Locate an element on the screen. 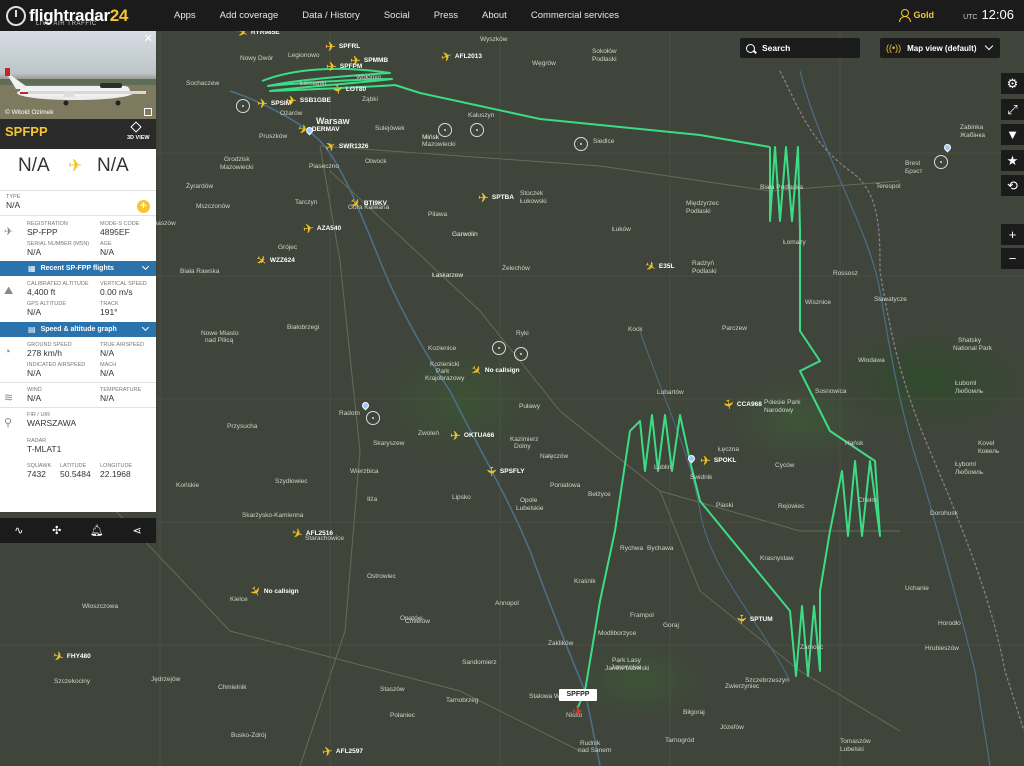 This screenshot has width=1024, height=766. aircraft-marker: ✈ SPTBA is located at coordinates (496, 197).